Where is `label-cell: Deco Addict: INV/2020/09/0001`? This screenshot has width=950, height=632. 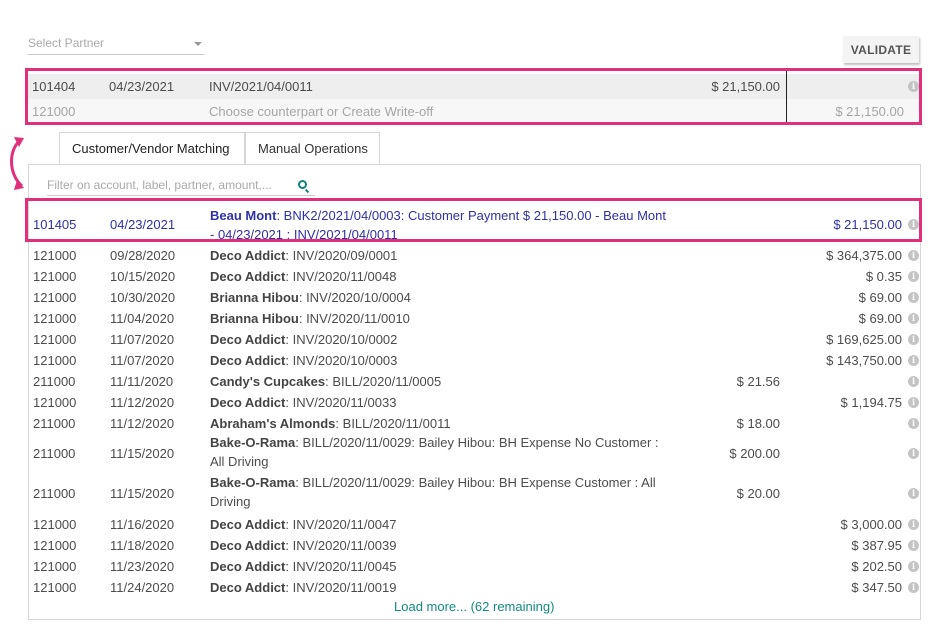 label-cell: Deco Addict: INV/2020/09/0001 is located at coordinates (440, 255).